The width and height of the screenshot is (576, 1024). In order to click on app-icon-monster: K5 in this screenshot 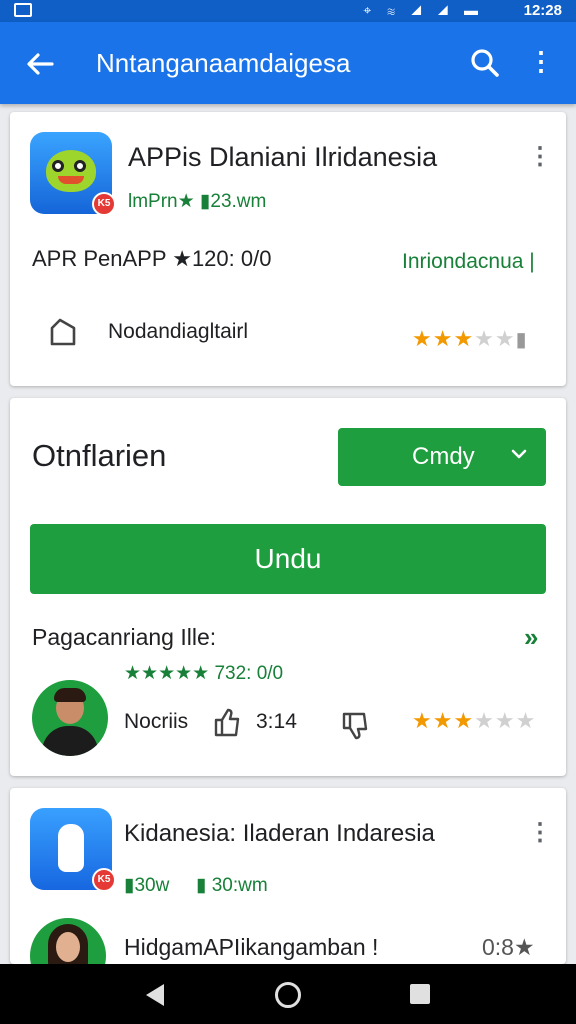, I will do `click(73, 174)`.